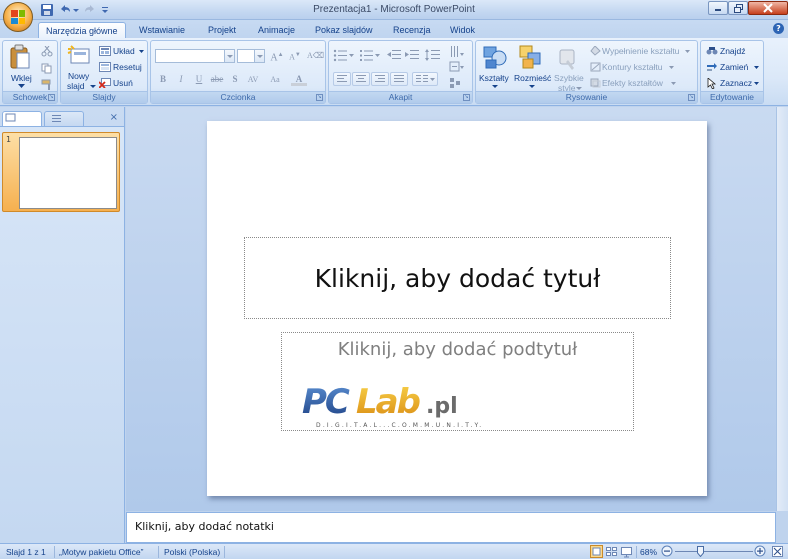 Image resolution: width=788 pixels, height=559 pixels. I want to click on replace-dropdown-icon, so click(756, 67).